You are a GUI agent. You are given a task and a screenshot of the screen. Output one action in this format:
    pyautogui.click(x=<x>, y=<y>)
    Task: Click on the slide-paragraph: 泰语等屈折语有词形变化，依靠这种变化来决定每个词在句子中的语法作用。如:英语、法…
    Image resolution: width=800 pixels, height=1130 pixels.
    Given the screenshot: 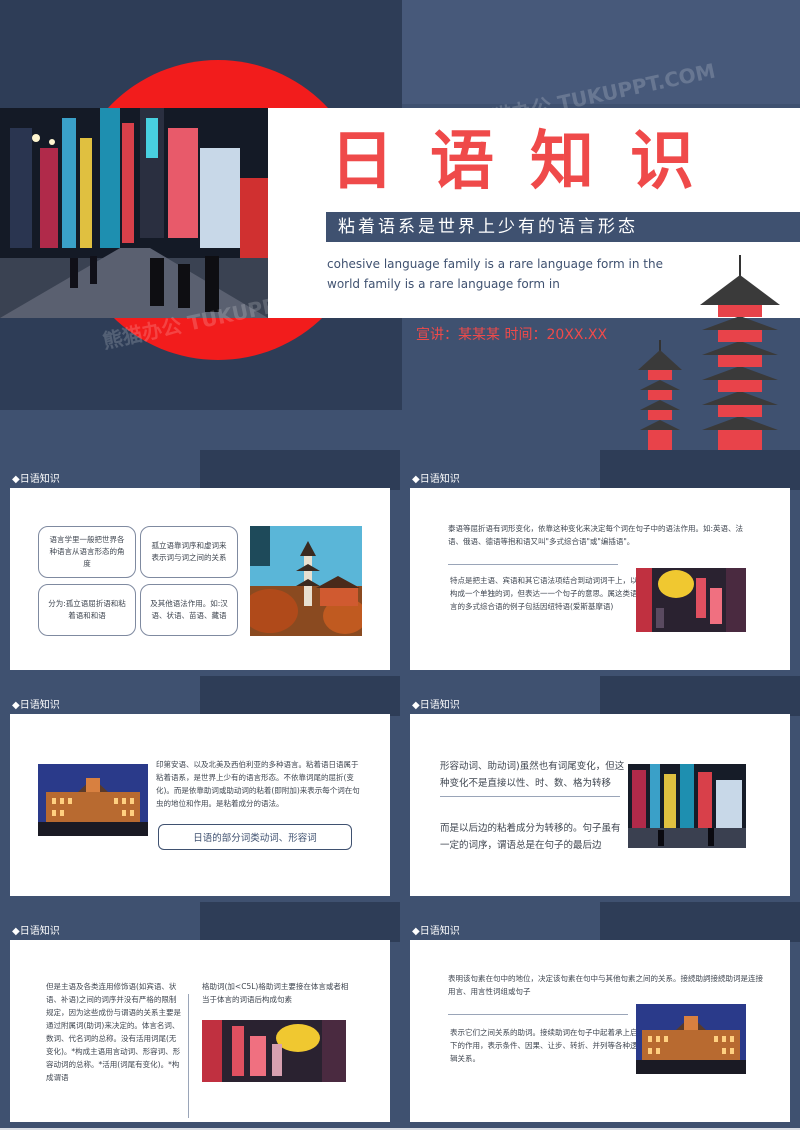 What is the action you would take?
    pyautogui.click(x=596, y=535)
    